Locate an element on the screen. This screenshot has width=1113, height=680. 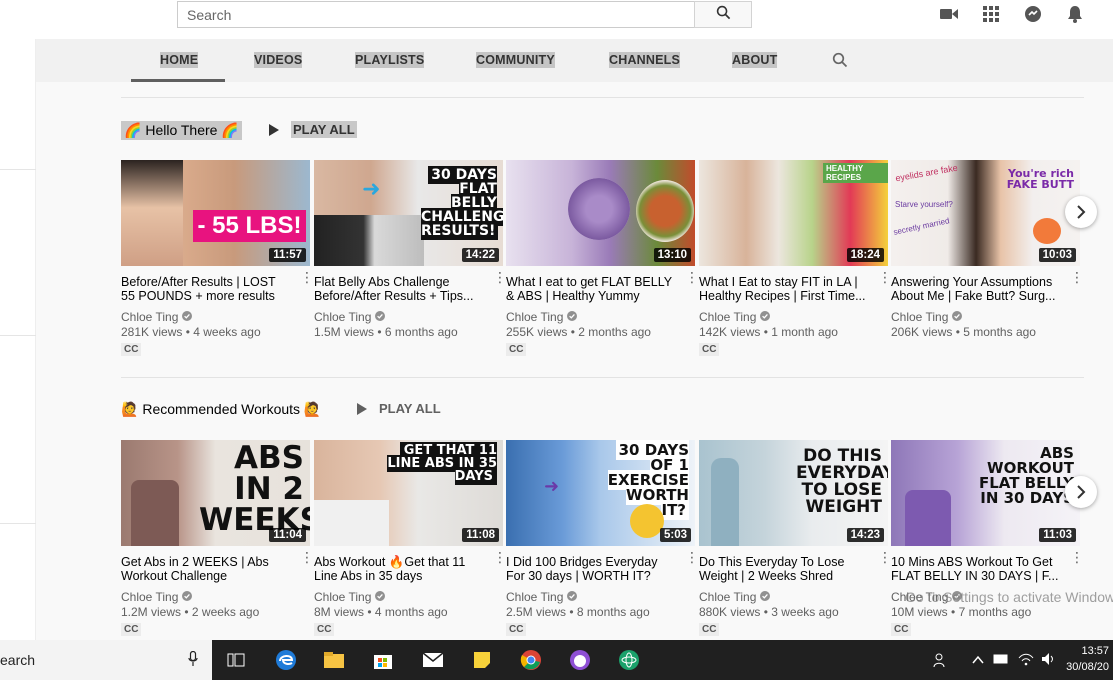
video-meta: 255K views • 2 months ago is located at coordinates (578, 332).